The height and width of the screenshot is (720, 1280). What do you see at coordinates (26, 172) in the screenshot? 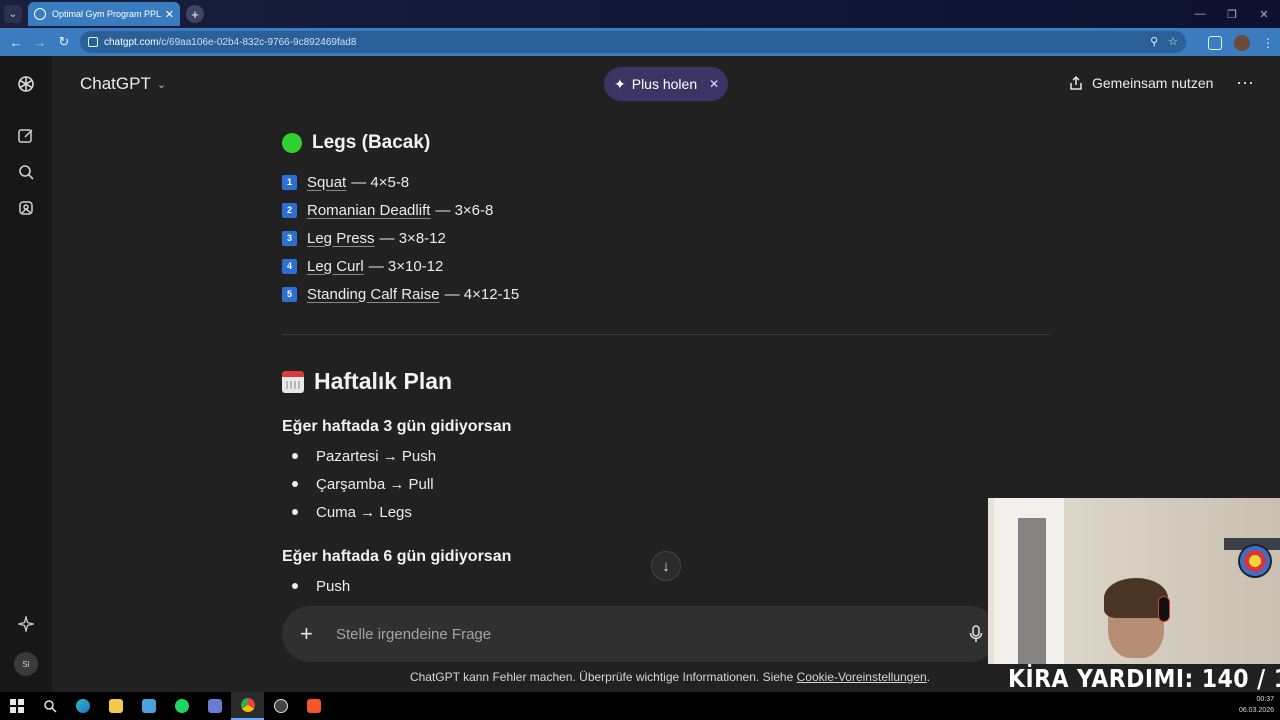
I see `search-icon` at bounding box center [26, 172].